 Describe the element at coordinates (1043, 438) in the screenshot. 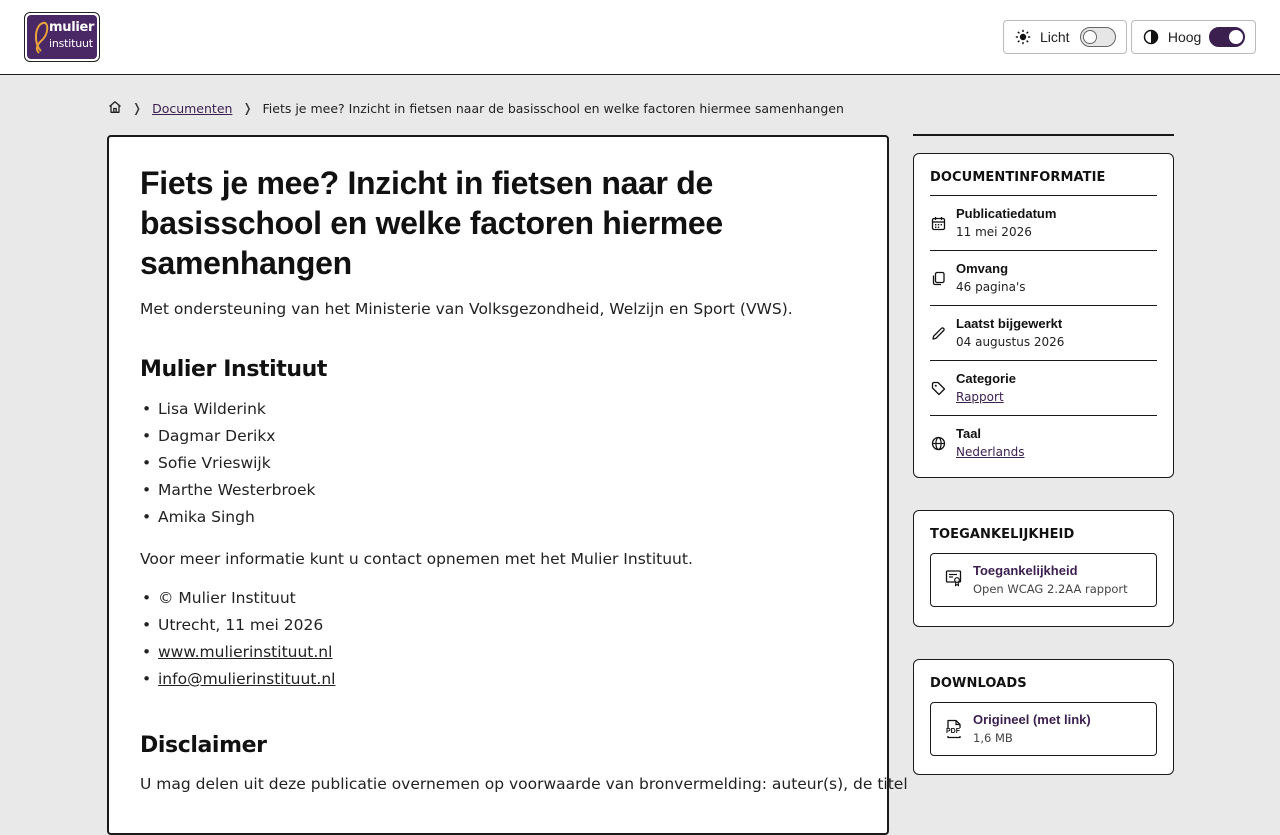

I see `info-row-language: Taal Nederlands` at that location.